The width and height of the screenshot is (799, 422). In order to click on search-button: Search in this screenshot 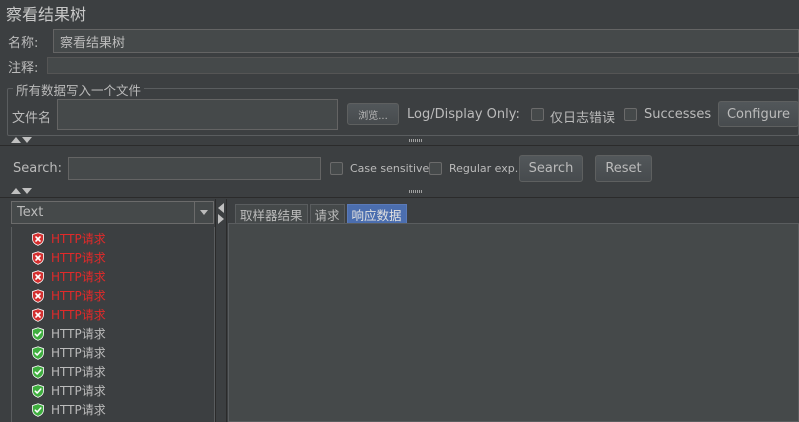, I will do `click(551, 168)`.